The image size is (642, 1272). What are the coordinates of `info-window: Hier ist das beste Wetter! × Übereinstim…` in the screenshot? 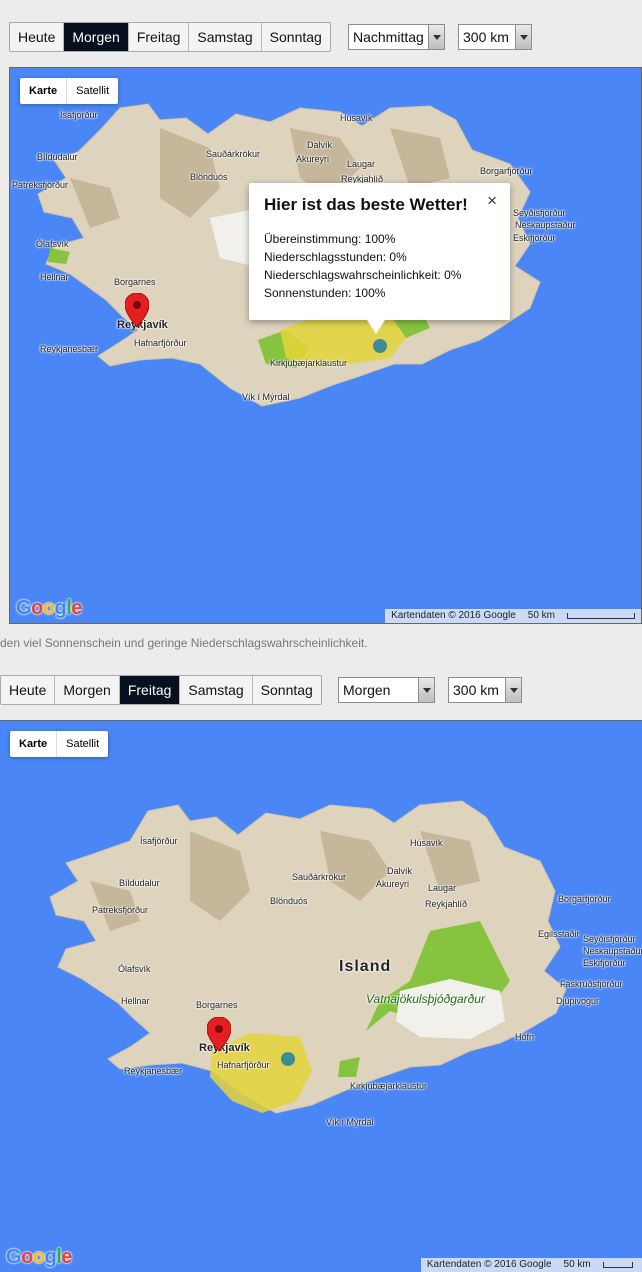 It's located at (379, 258).